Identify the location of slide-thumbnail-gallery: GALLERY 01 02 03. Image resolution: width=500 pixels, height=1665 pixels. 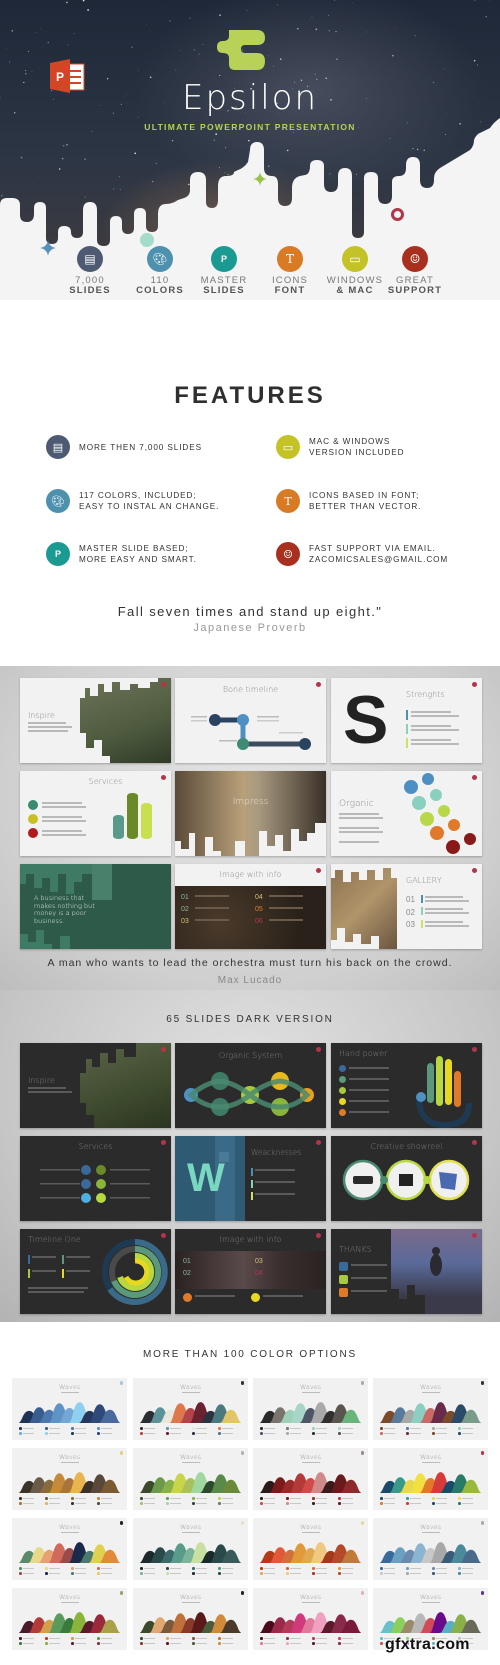
(406, 906).